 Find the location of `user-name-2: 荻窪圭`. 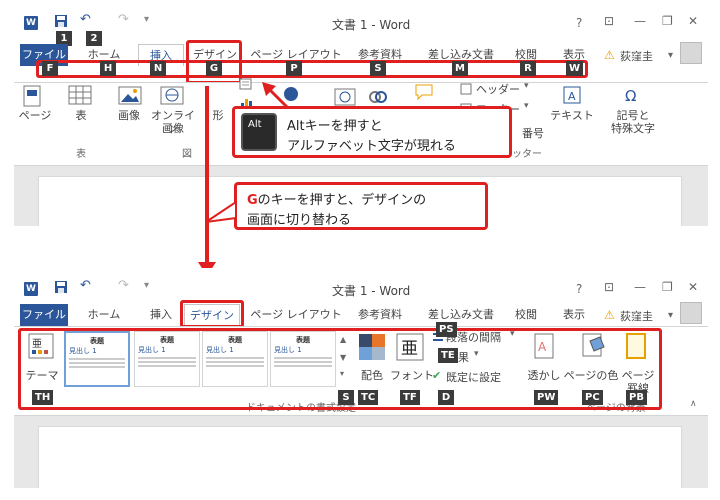

user-name-2: 荻窪圭 is located at coordinates (636, 316).